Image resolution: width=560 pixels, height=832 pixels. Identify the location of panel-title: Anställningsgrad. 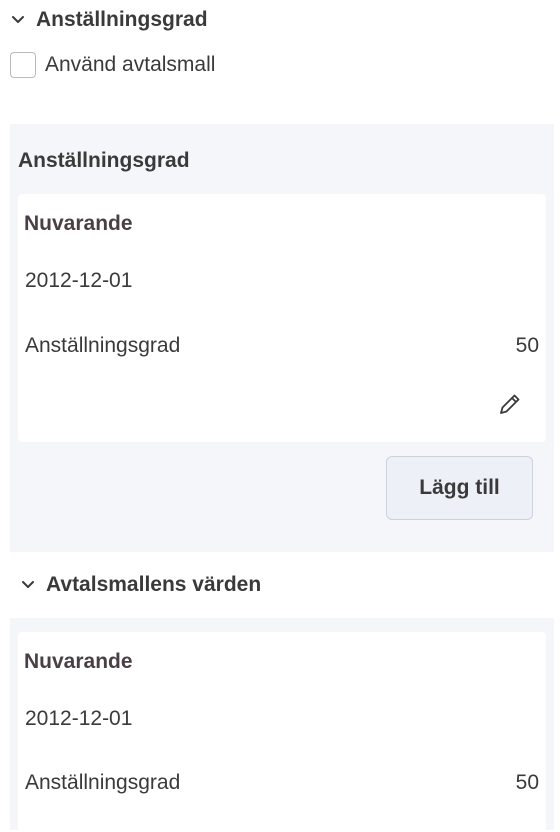
(104, 160).